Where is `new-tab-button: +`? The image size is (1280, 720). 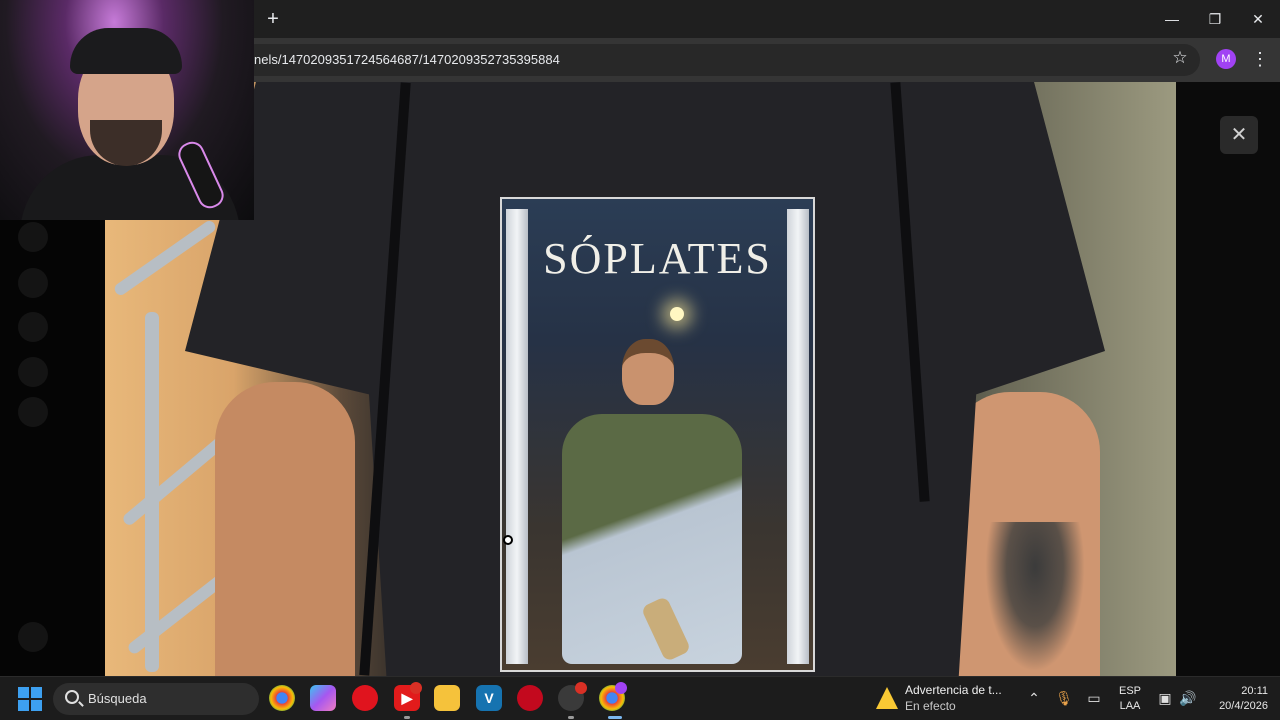 new-tab-button: + is located at coordinates (273, 19).